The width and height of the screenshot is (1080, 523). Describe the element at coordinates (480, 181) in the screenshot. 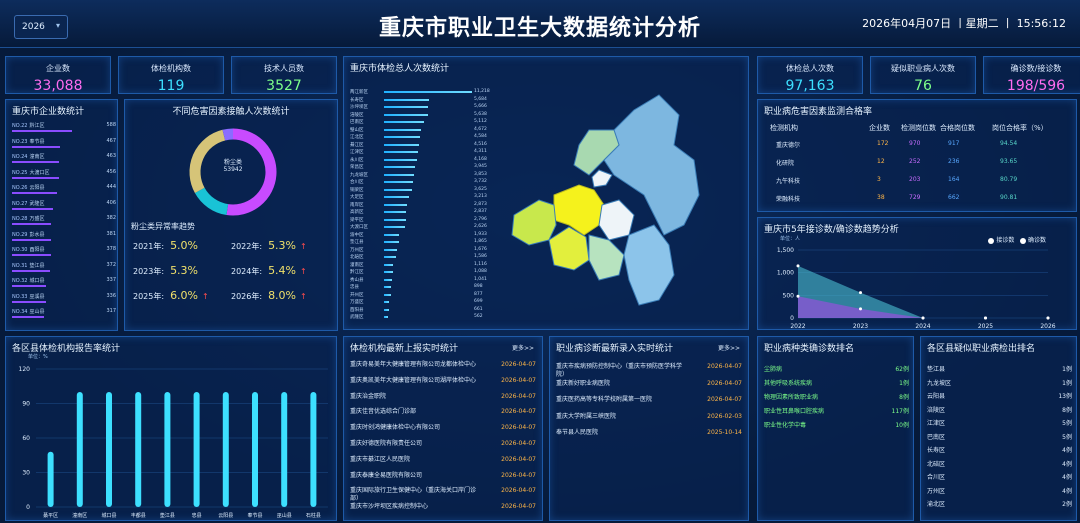

I see `map-rank-value: 3,732` at that location.